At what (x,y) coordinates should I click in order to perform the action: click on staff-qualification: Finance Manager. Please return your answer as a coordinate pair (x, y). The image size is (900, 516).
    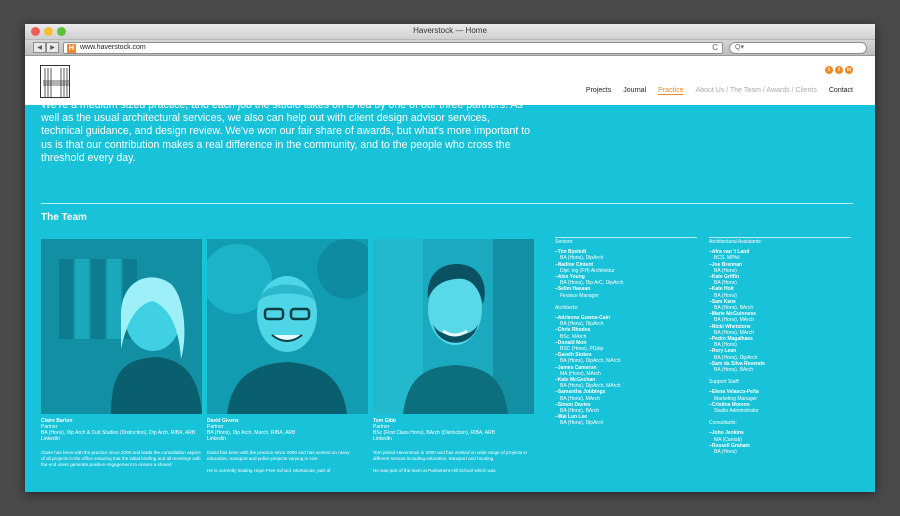
    Looking at the image, I should click on (579, 295).